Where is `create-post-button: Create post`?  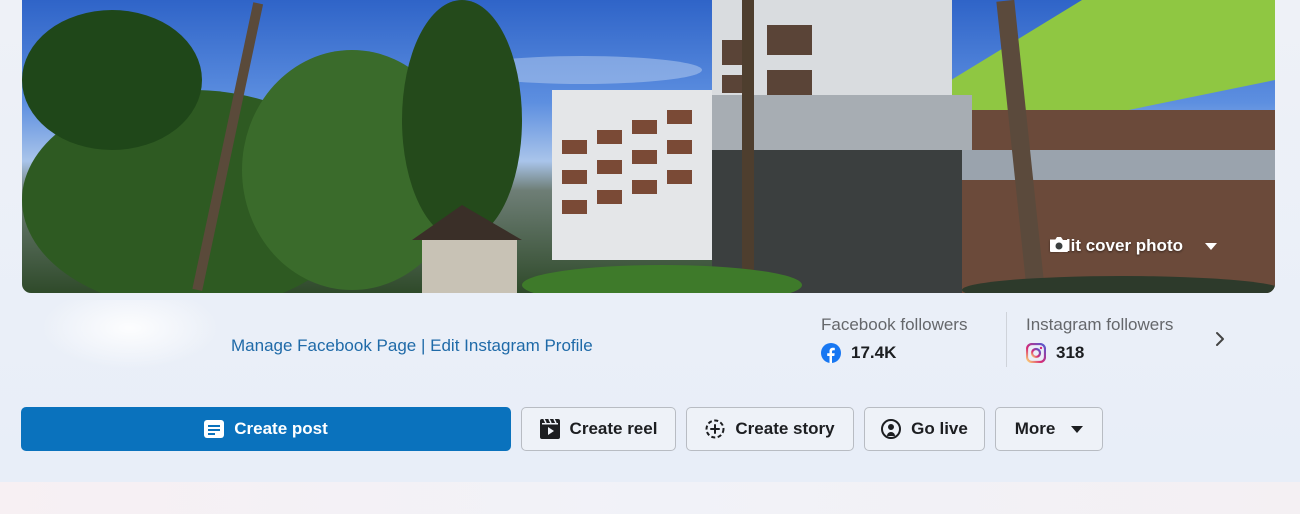
create-post-button: Create post is located at coordinates (266, 429).